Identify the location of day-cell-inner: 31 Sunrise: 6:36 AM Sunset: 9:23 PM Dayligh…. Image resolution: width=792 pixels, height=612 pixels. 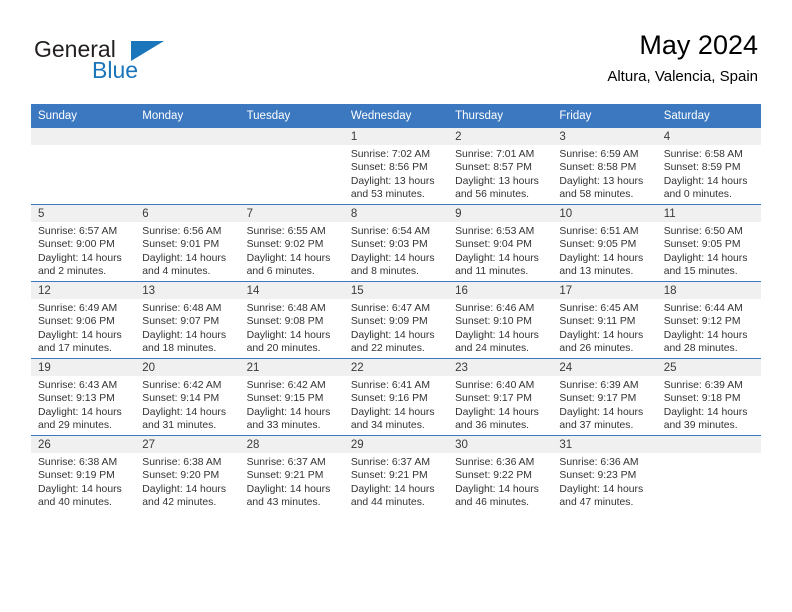
(604, 474).